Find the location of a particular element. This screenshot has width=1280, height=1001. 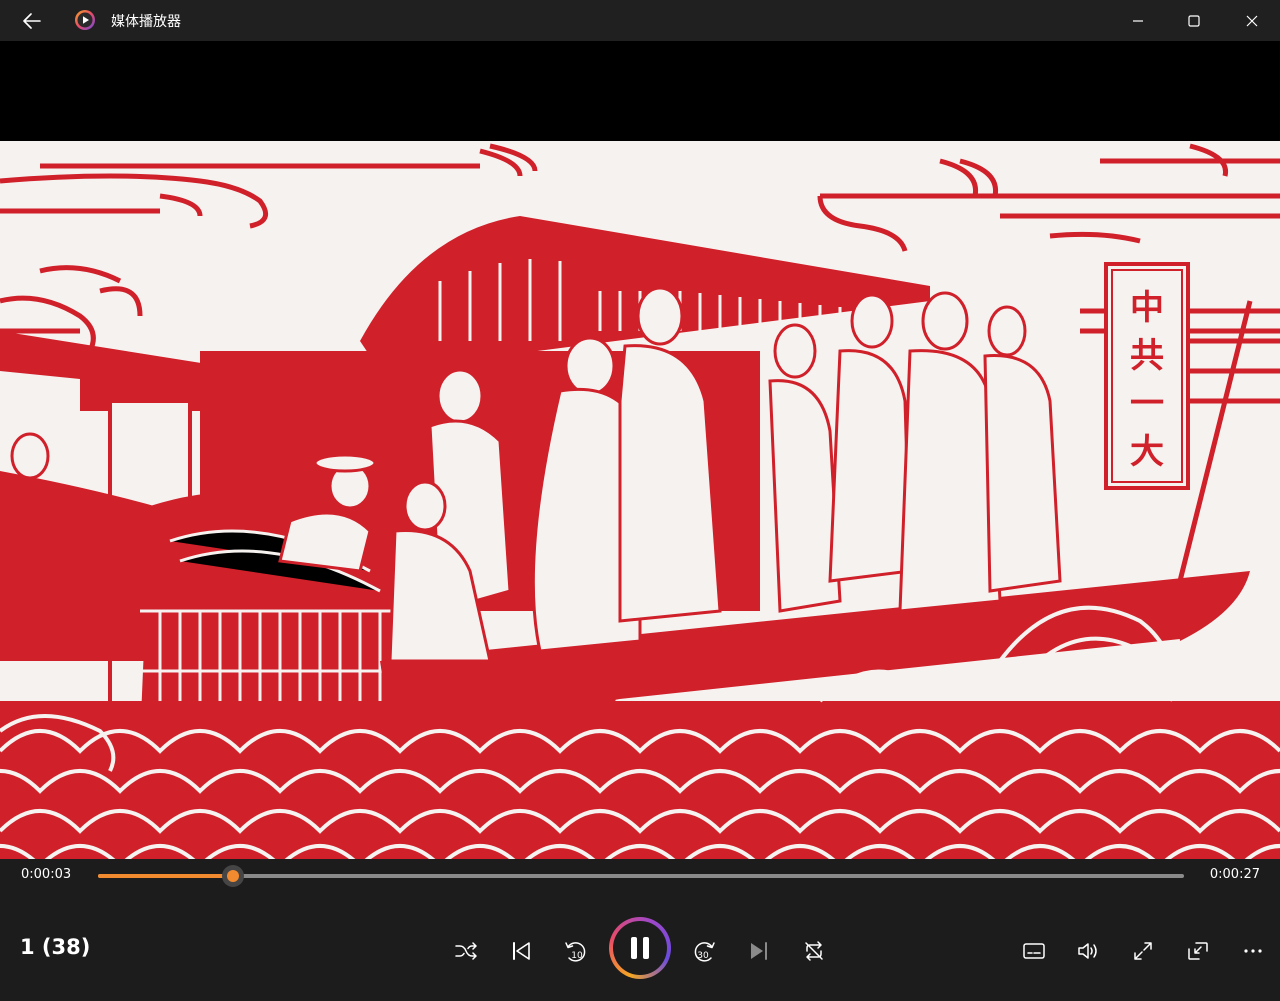

svg-text: 30 is located at coordinates (703, 956).